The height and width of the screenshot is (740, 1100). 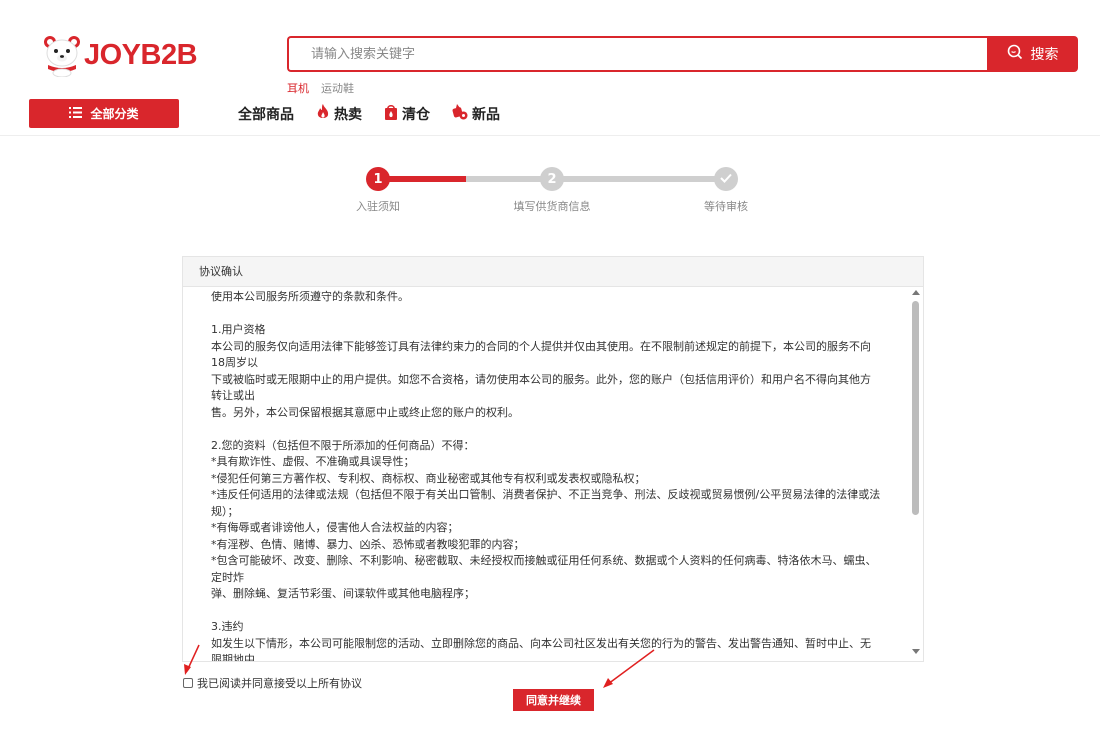 I want to click on agree-checkbox-row: 我已阅读并同意接受以上所有协议, so click(x=272, y=683).